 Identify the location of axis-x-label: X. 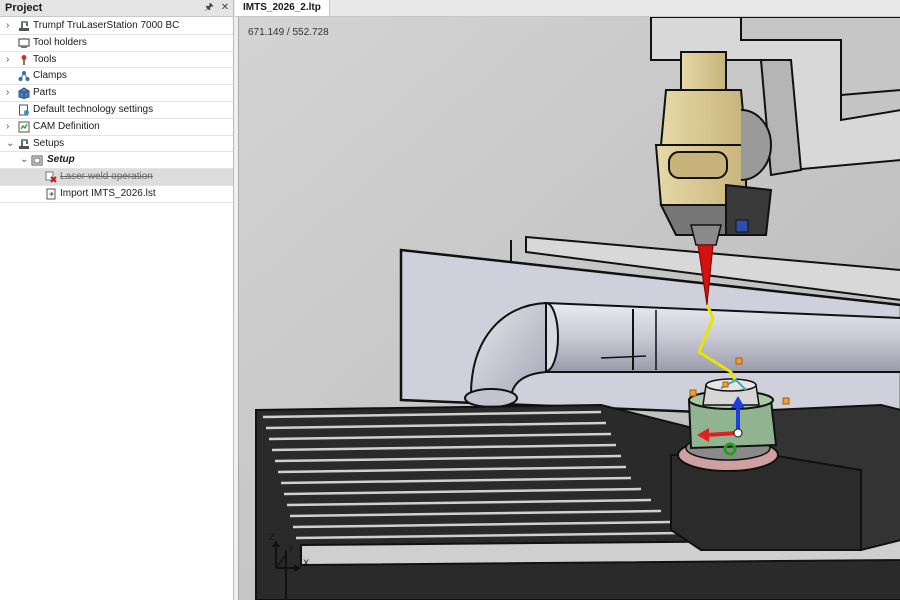
(306, 563).